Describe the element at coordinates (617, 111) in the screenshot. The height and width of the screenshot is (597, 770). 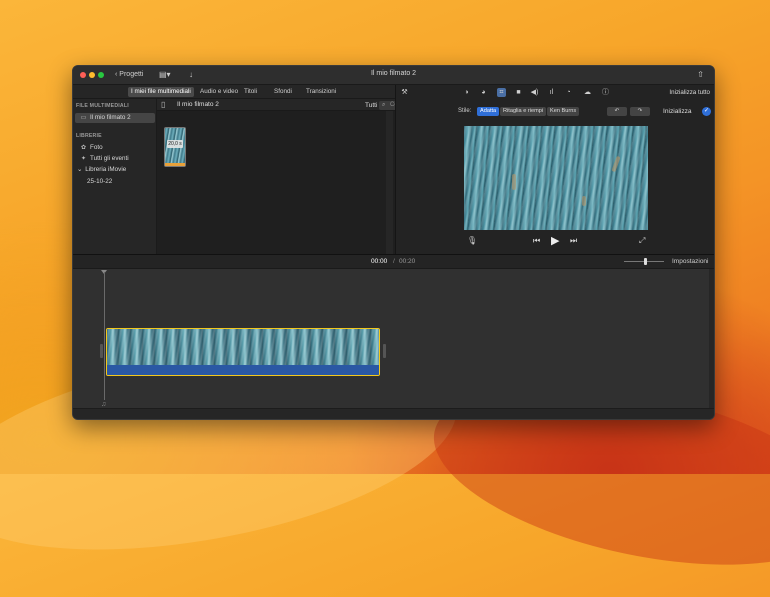
I see `rotate-left-icon: ↶` at that location.